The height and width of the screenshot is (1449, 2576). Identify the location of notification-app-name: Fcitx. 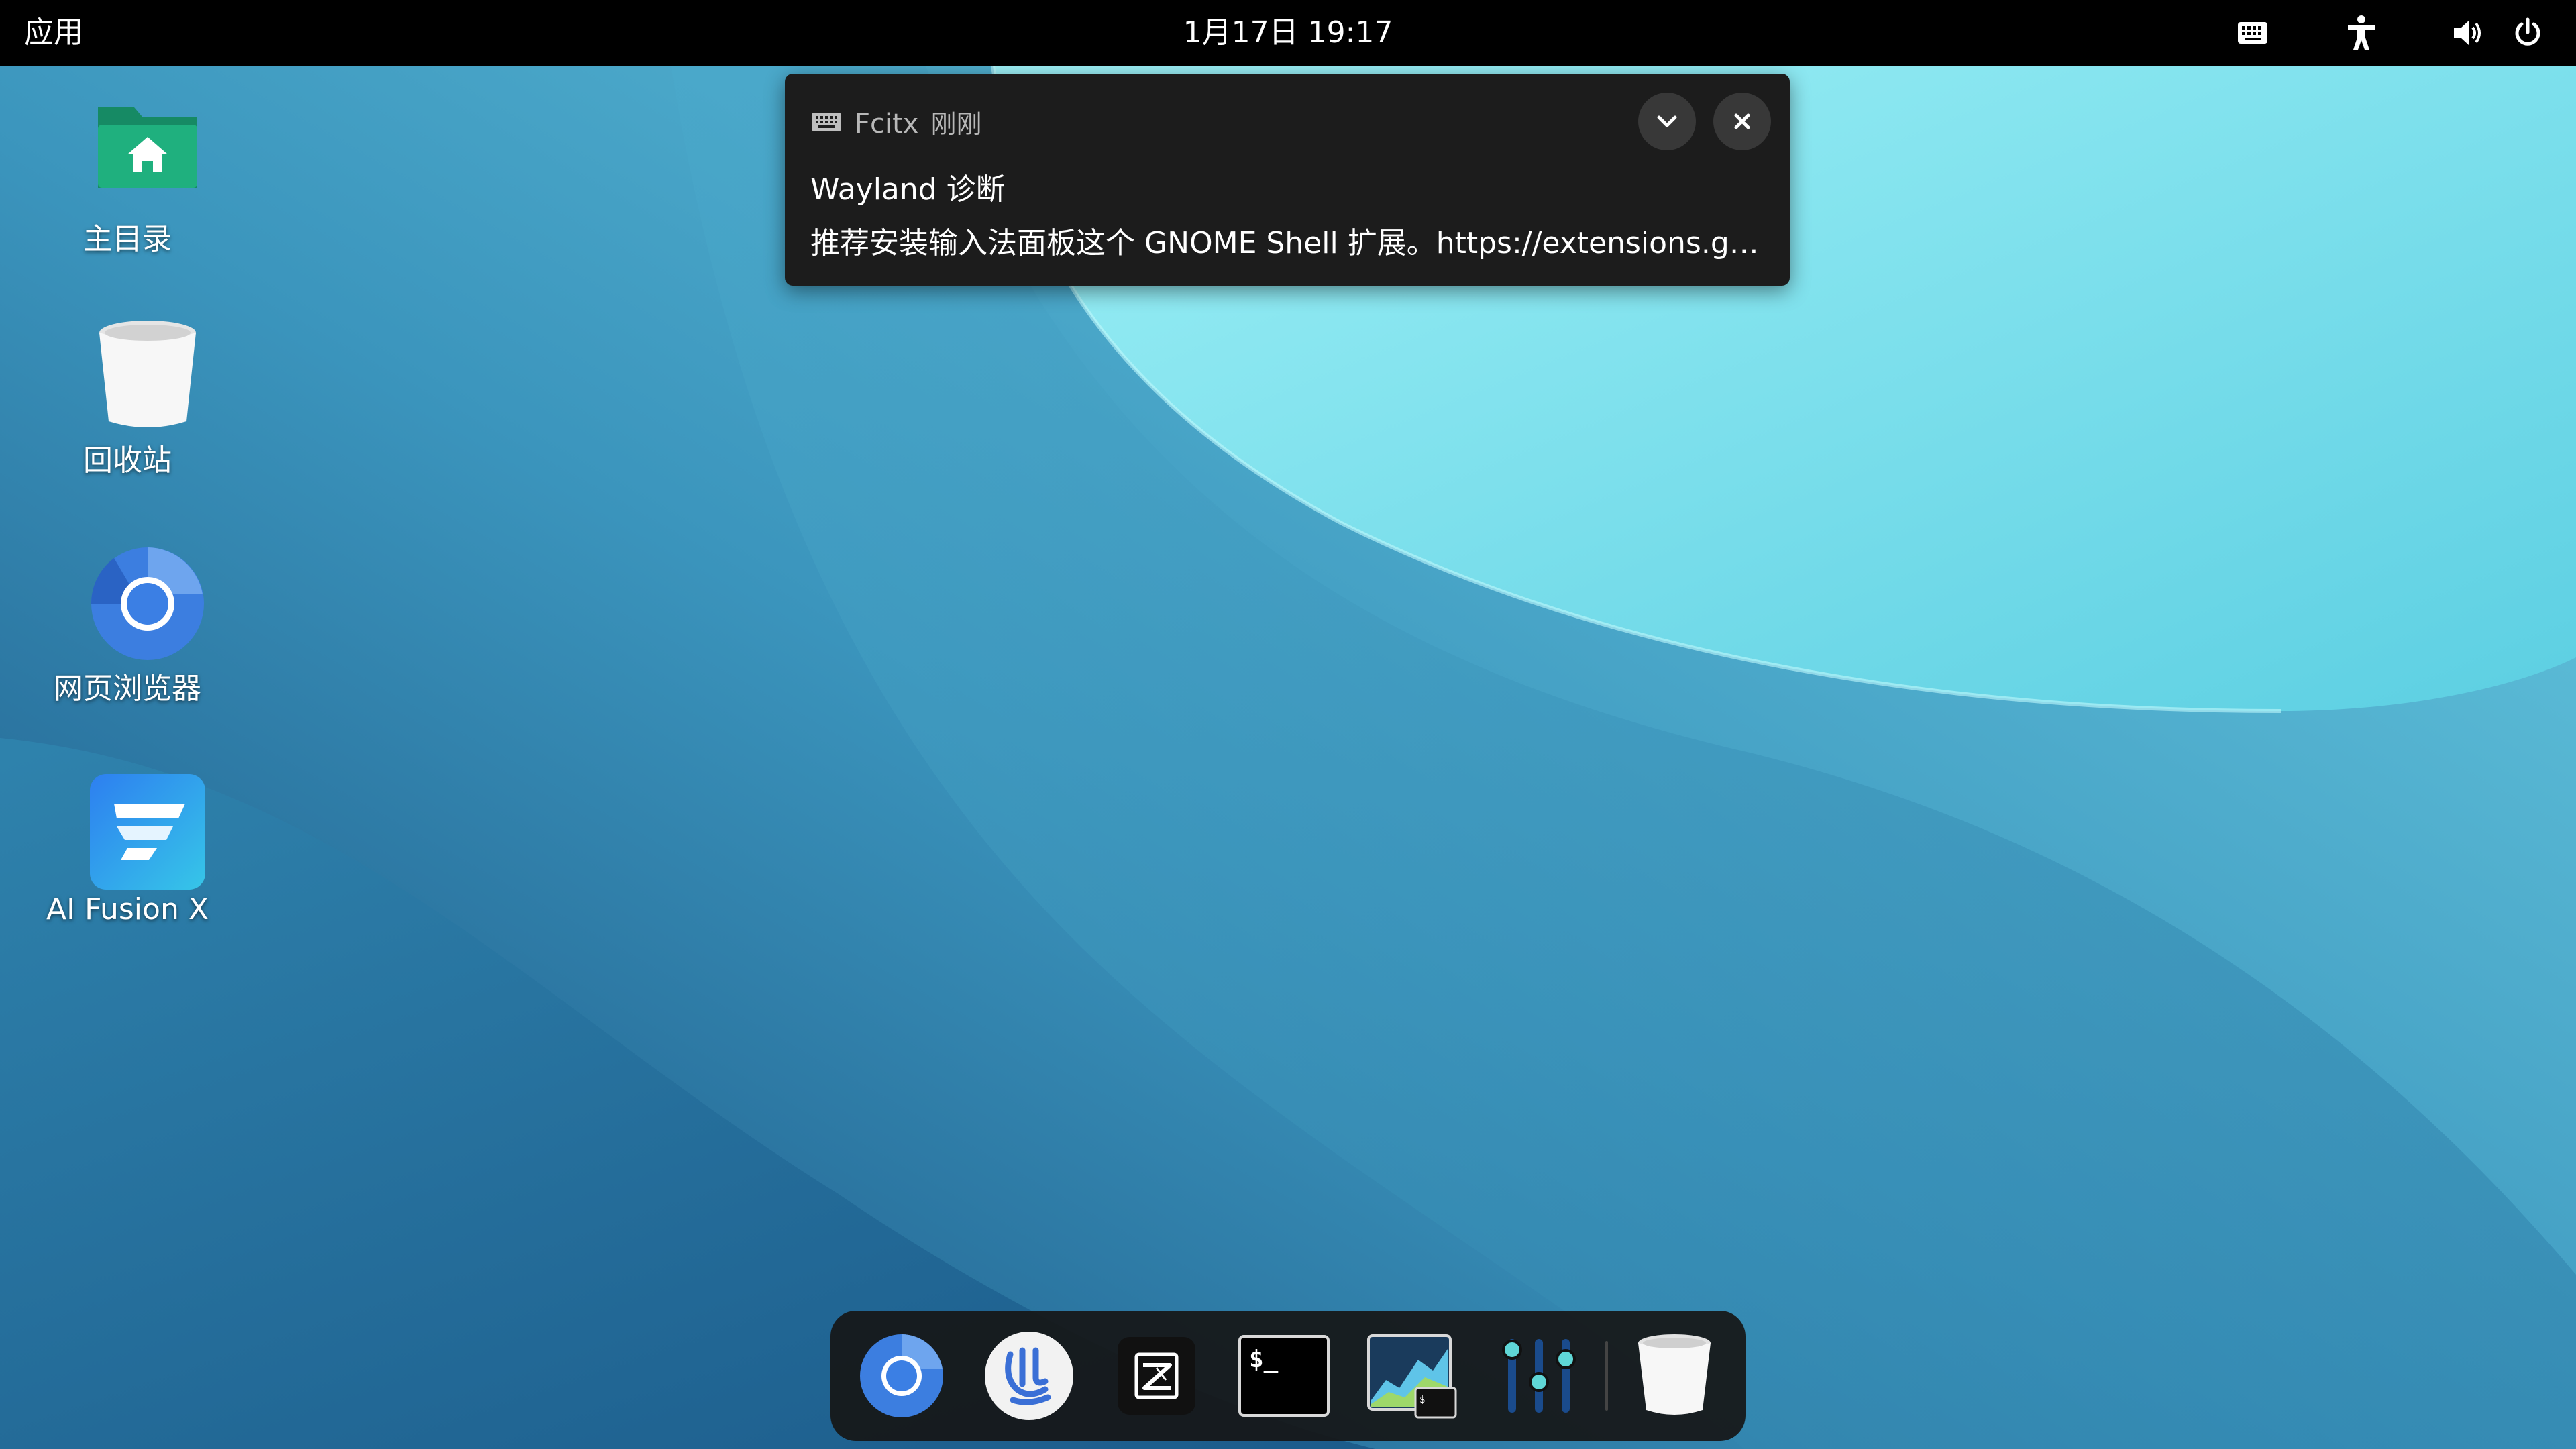
(887, 124).